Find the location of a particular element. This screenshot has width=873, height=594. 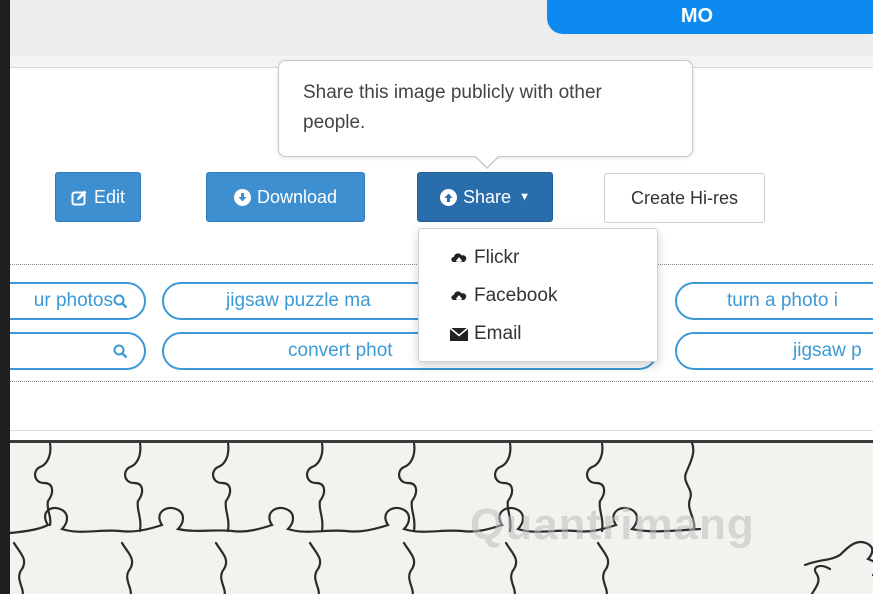

user-menu-button: MO is located at coordinates (710, 17).